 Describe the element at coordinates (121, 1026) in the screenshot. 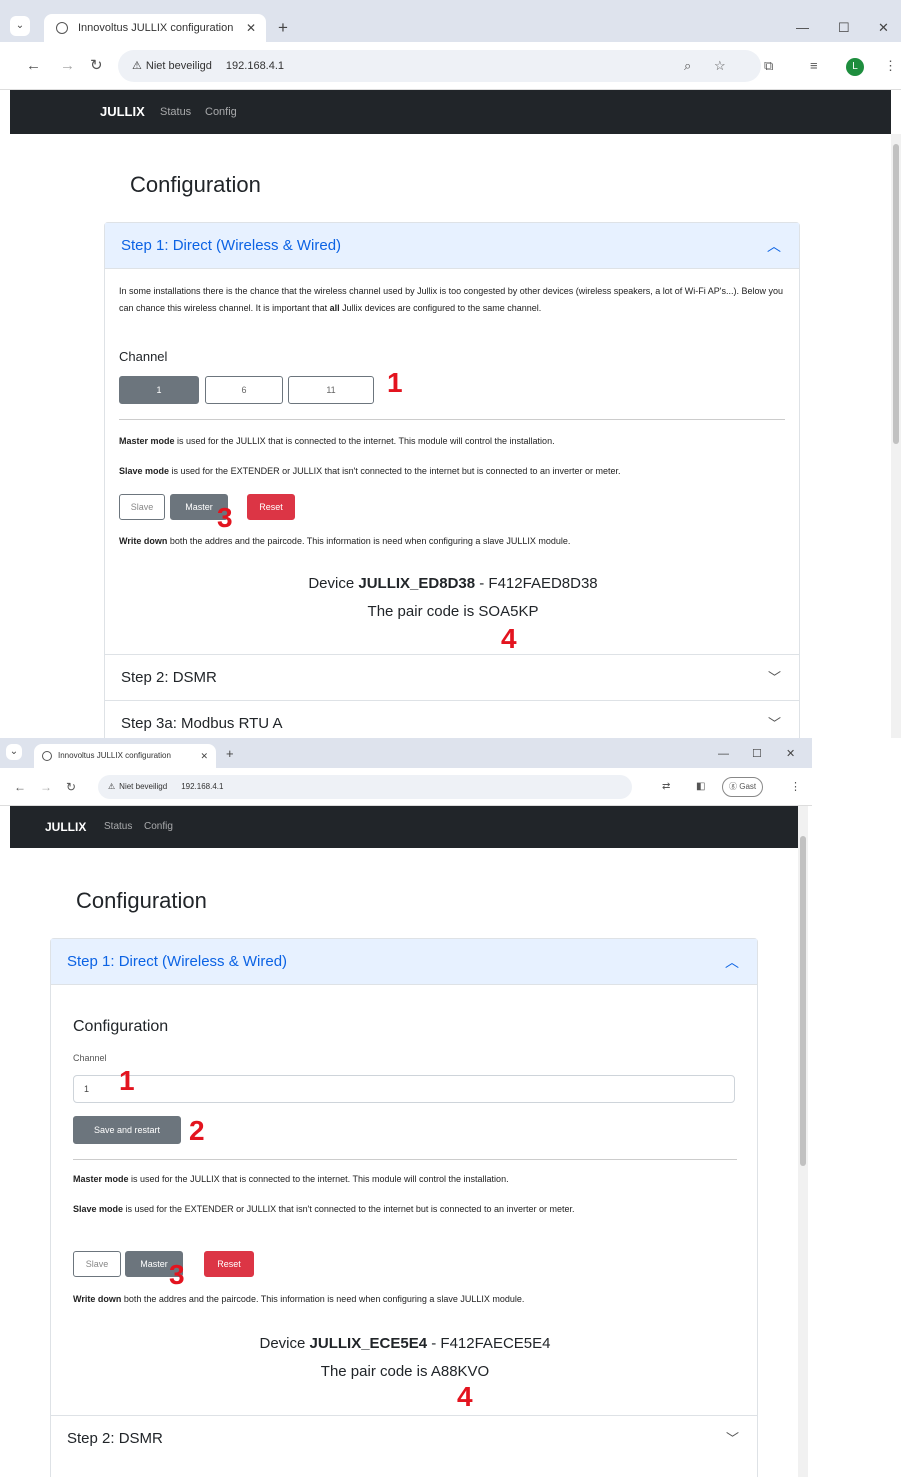

I see `config-subtitle: Configuration` at that location.